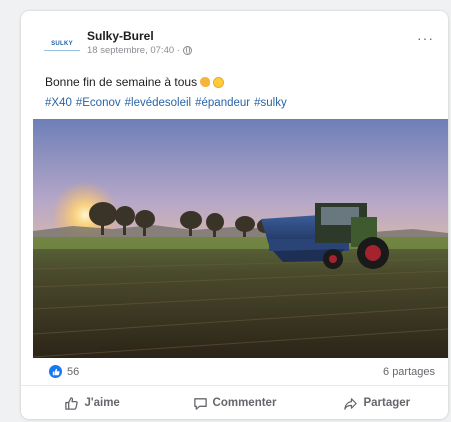  What do you see at coordinates (133, 50) in the screenshot?
I see `post-timestamp: 18 septembre, 07:40 ·` at bounding box center [133, 50].